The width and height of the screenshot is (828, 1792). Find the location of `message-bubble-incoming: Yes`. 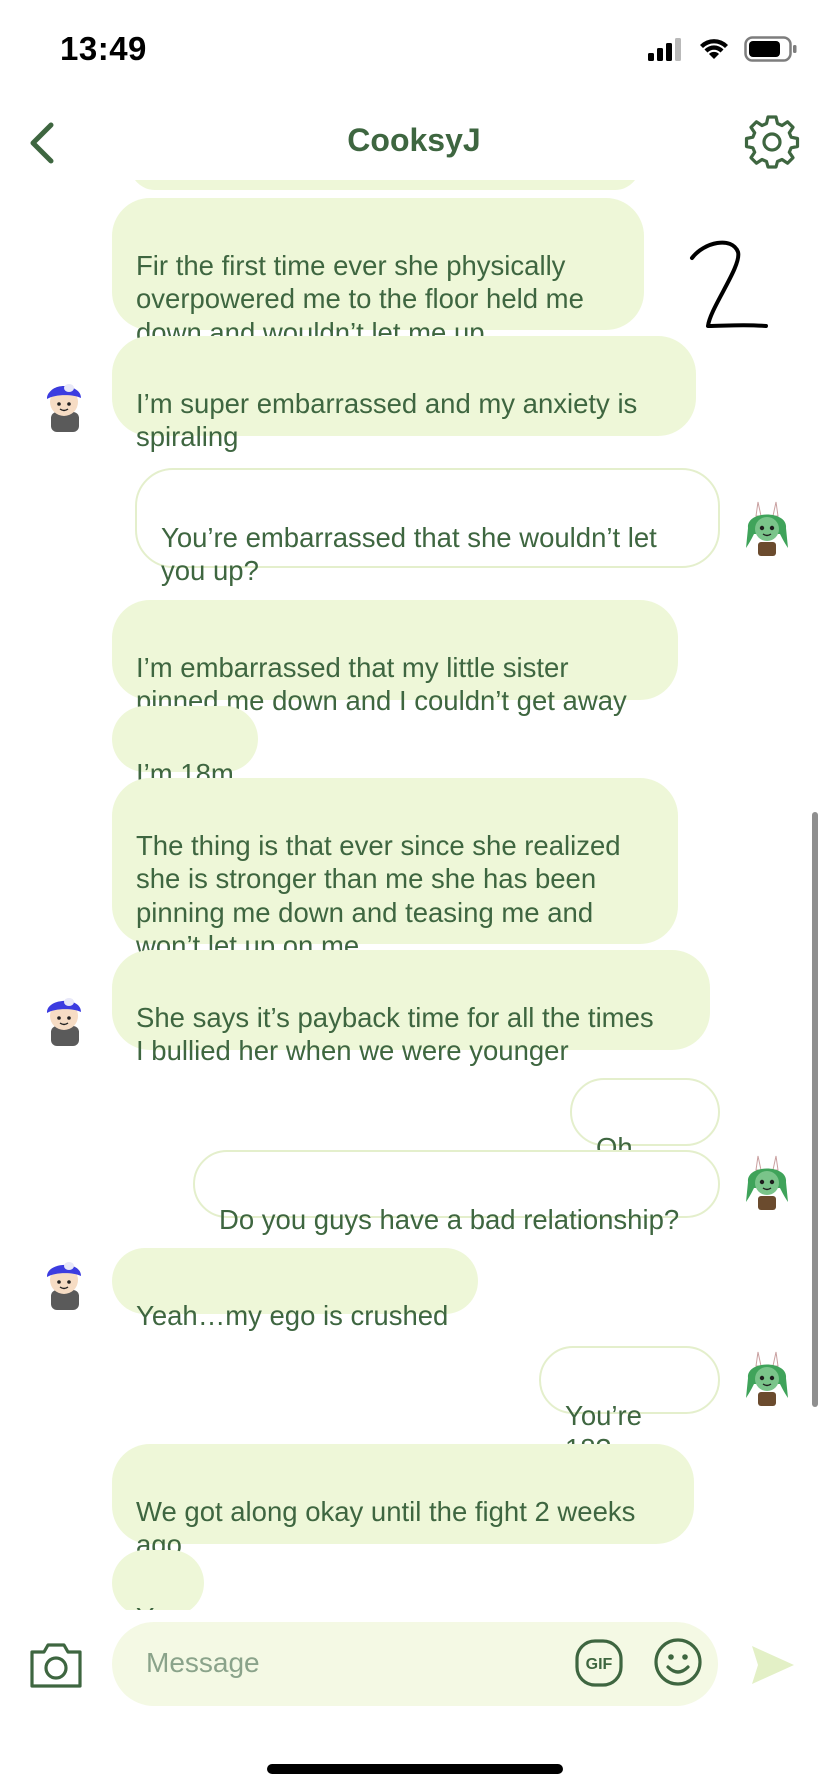

message-bubble-incoming: Yes is located at coordinates (158, 1580).